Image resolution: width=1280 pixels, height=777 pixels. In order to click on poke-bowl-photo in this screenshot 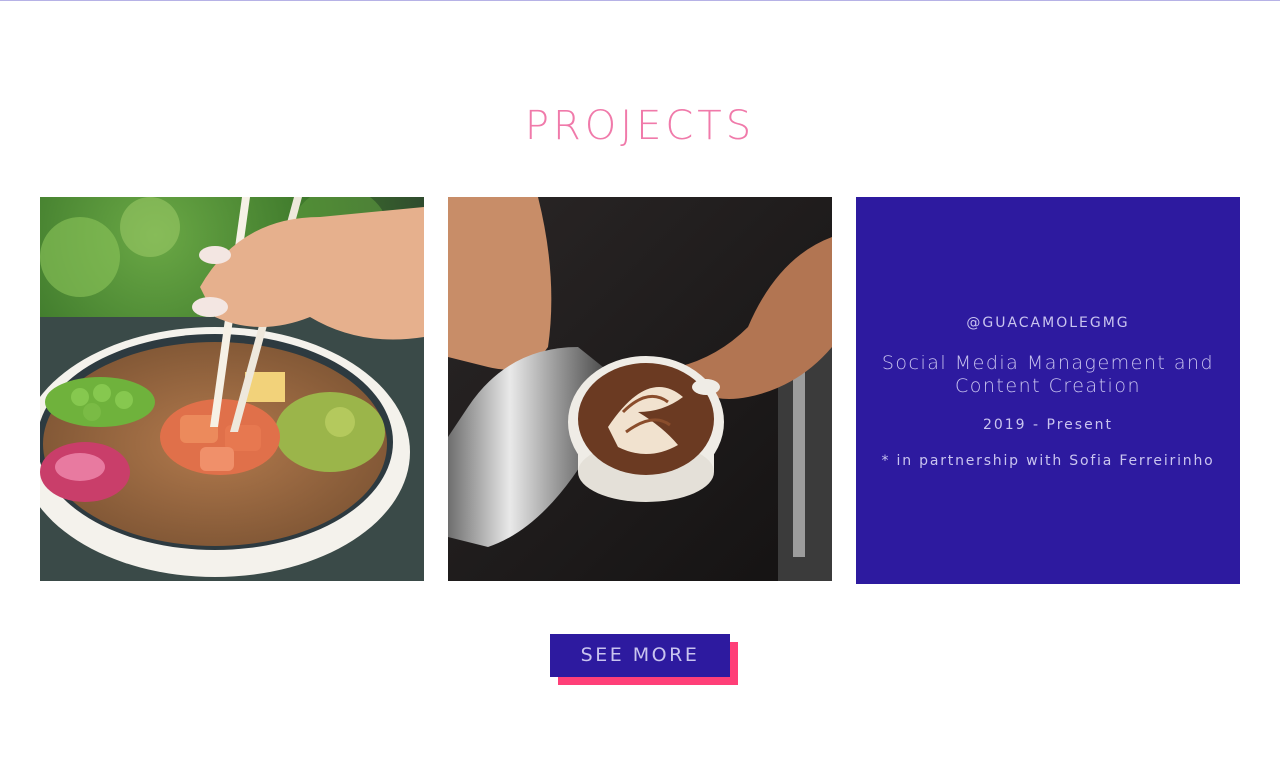, I will do `click(232, 389)`.